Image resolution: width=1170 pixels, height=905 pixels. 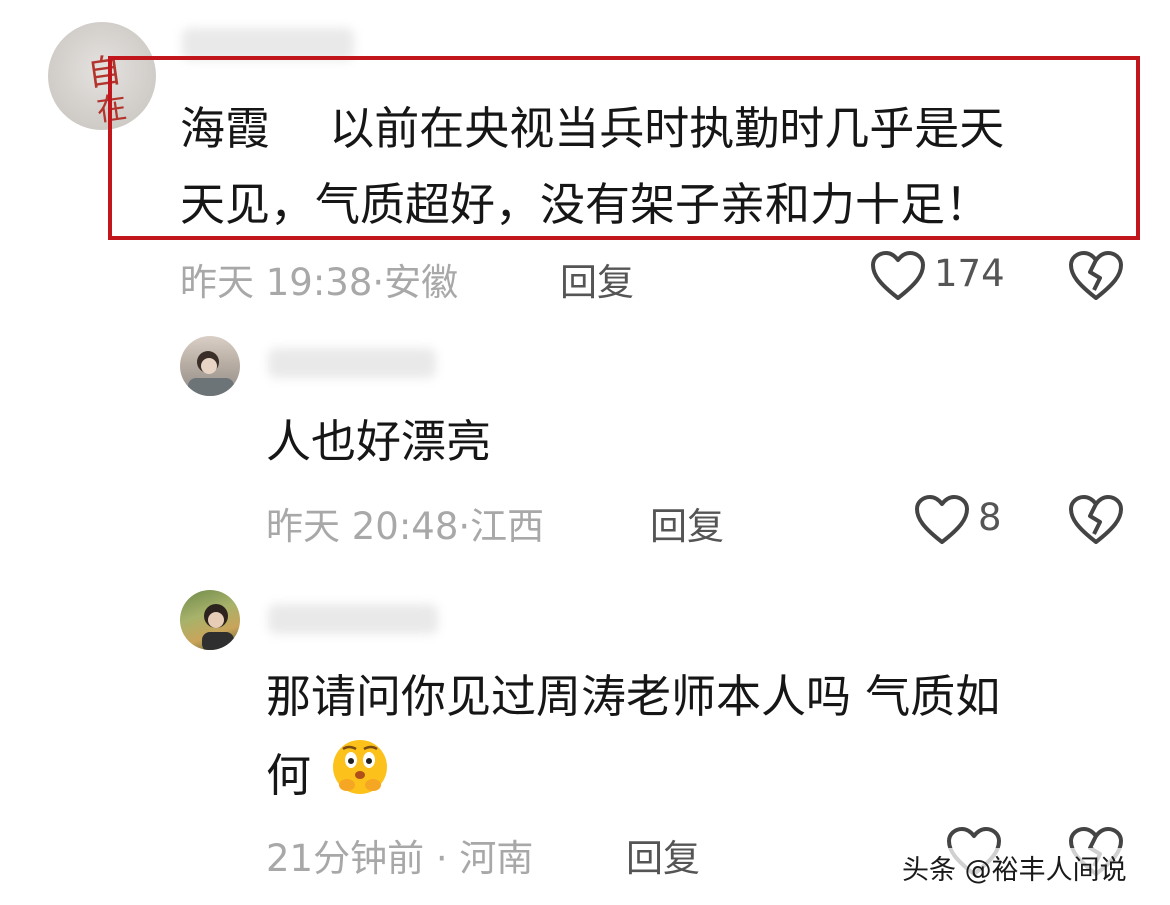 I want to click on comment-text-line-1: 海霞 以前在央视当兵时执勤时几乎是天, so click(x=592, y=128).